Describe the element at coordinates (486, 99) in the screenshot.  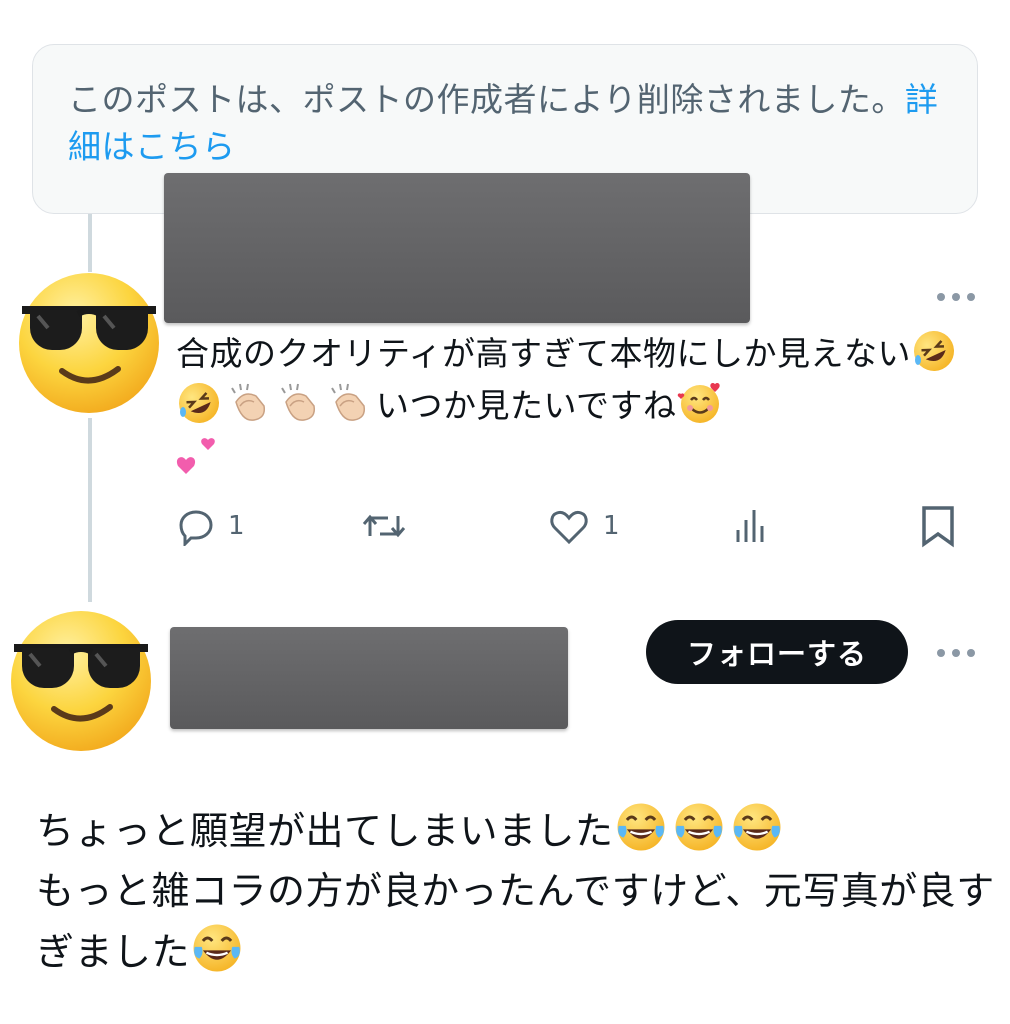
I see `deleted-notice-message: このポストは、ポストの作成者により削除されました。` at that location.